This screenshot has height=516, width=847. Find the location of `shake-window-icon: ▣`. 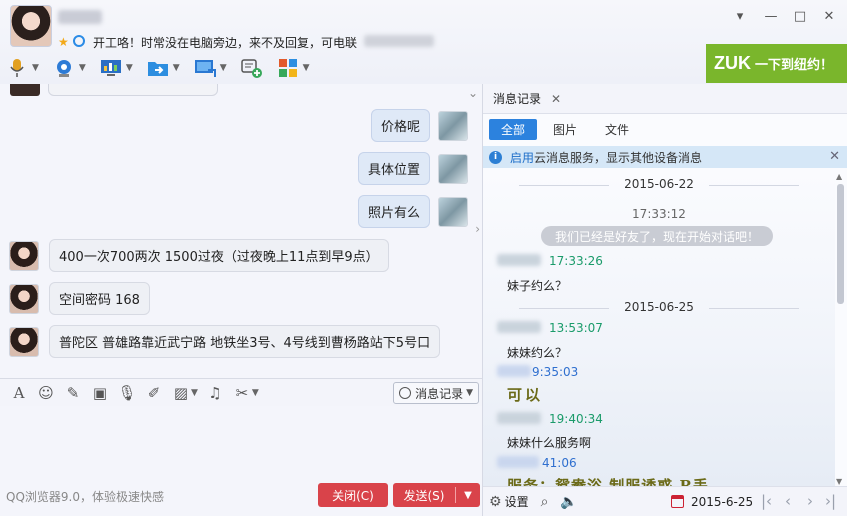

shake-window-icon: ▣ is located at coordinates (100, 393).